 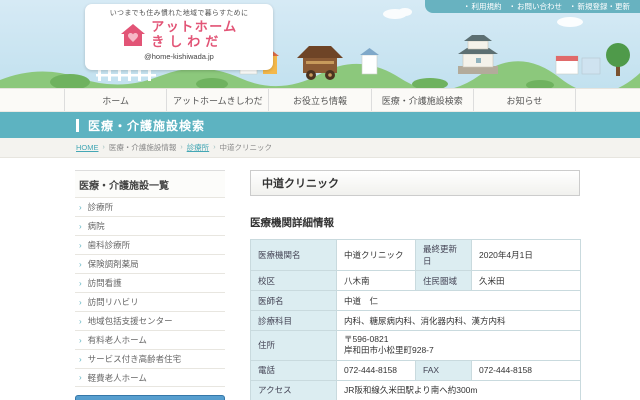 What do you see at coordinates (246, 147) in the screenshot?
I see `breadcrumb-current-page: 中道クリニック` at bounding box center [246, 147].